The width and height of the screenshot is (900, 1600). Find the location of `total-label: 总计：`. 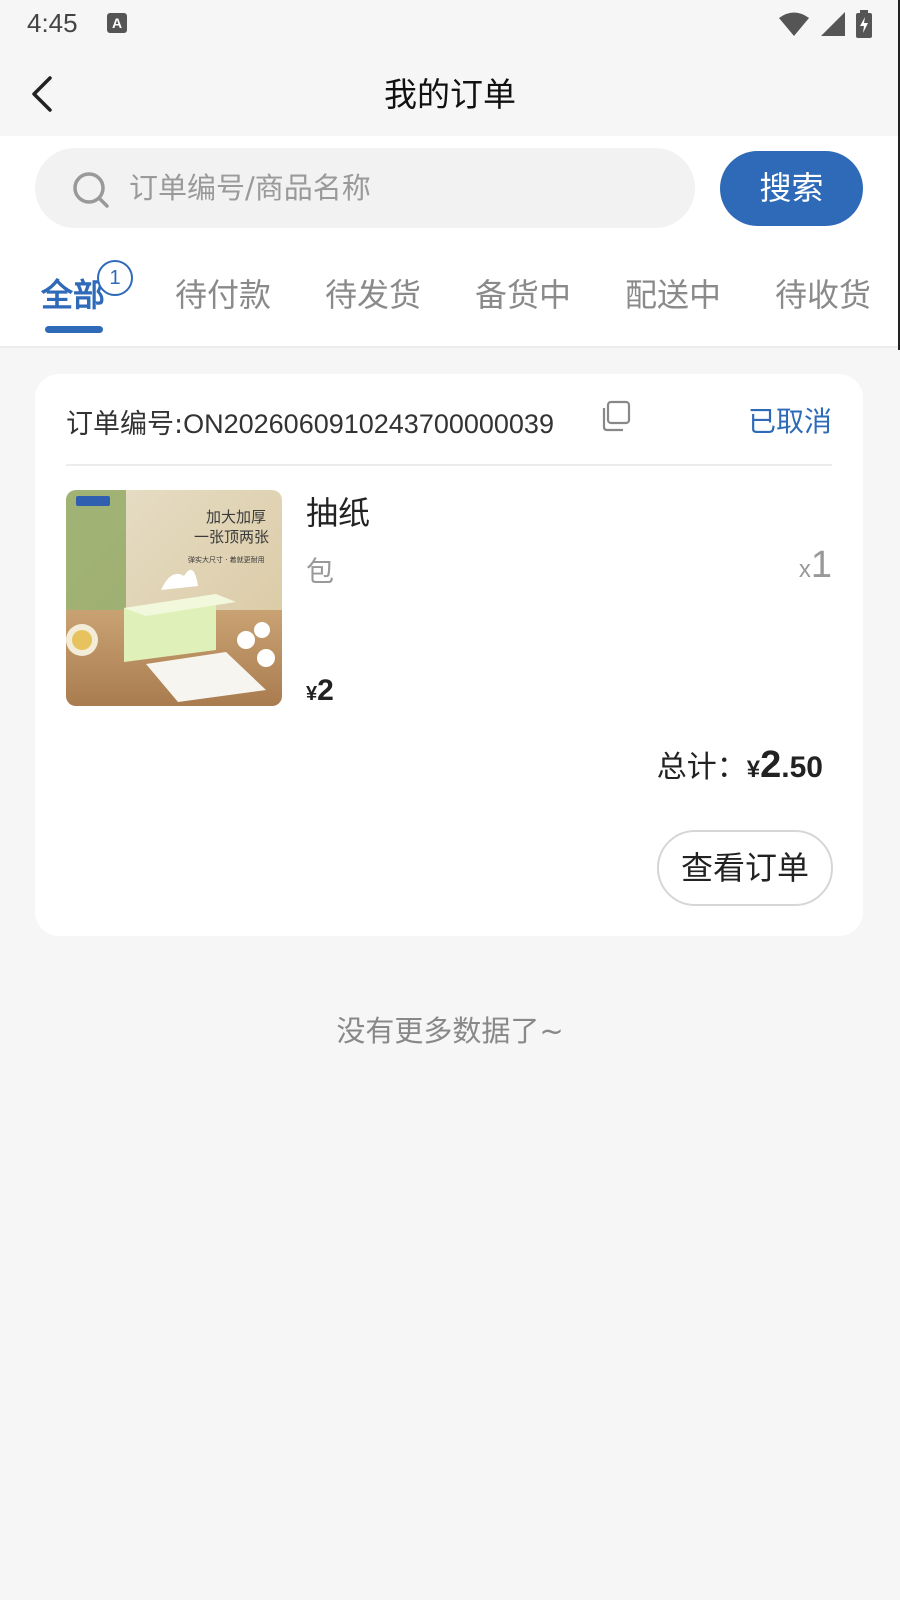

total-label: 总计： is located at coordinates (701, 767).